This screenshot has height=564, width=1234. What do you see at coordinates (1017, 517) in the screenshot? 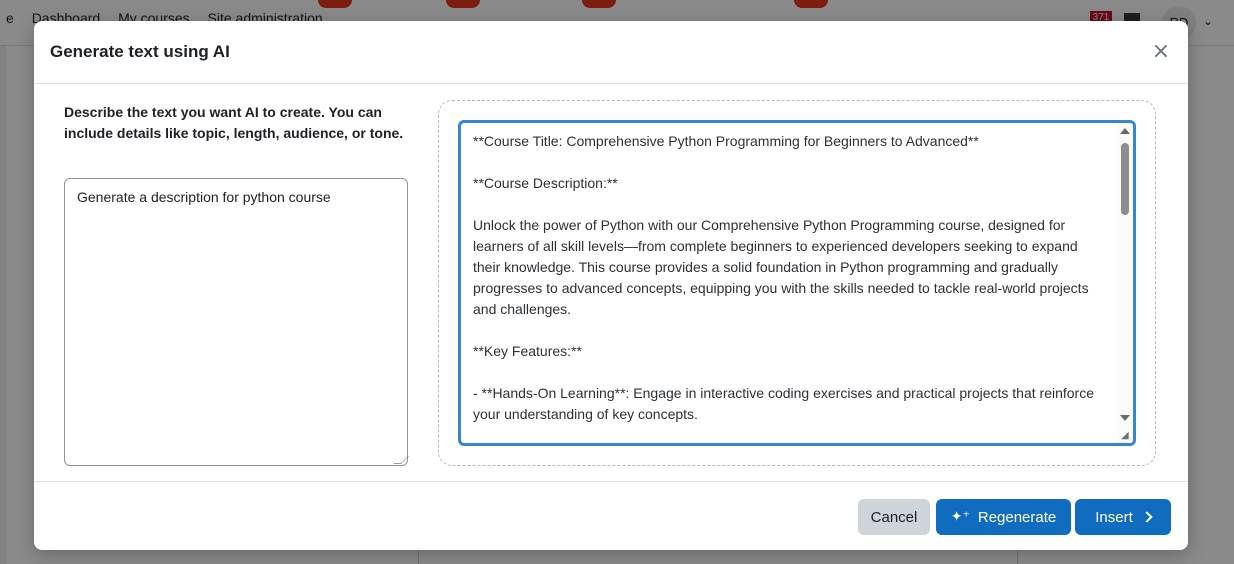
I see `regenerate-button-label: Regenerate` at bounding box center [1017, 517].